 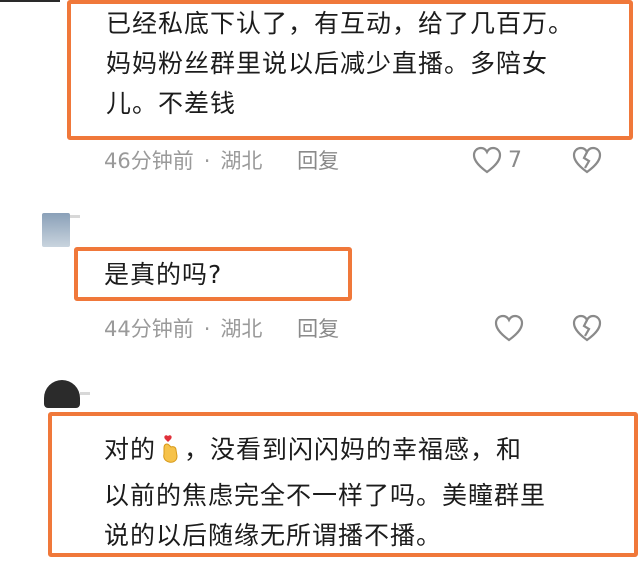 I want to click on comment-1-time: 46分钟前, so click(x=149, y=161).